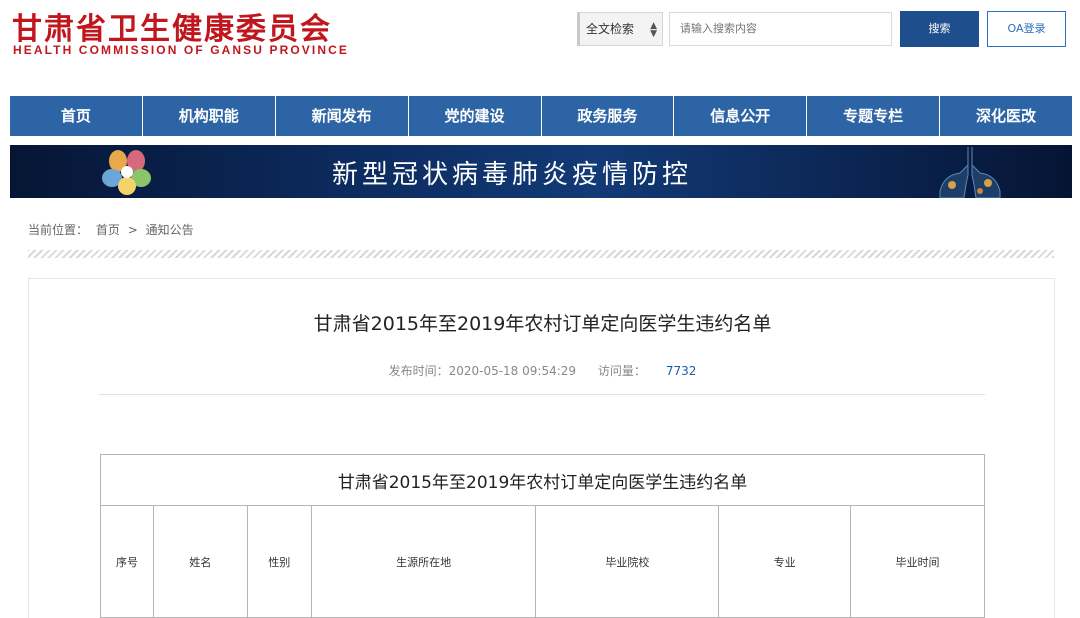 The width and height of the screenshot is (1080, 618). Describe the element at coordinates (780, 29) in the screenshot. I see `search-input` at that location.